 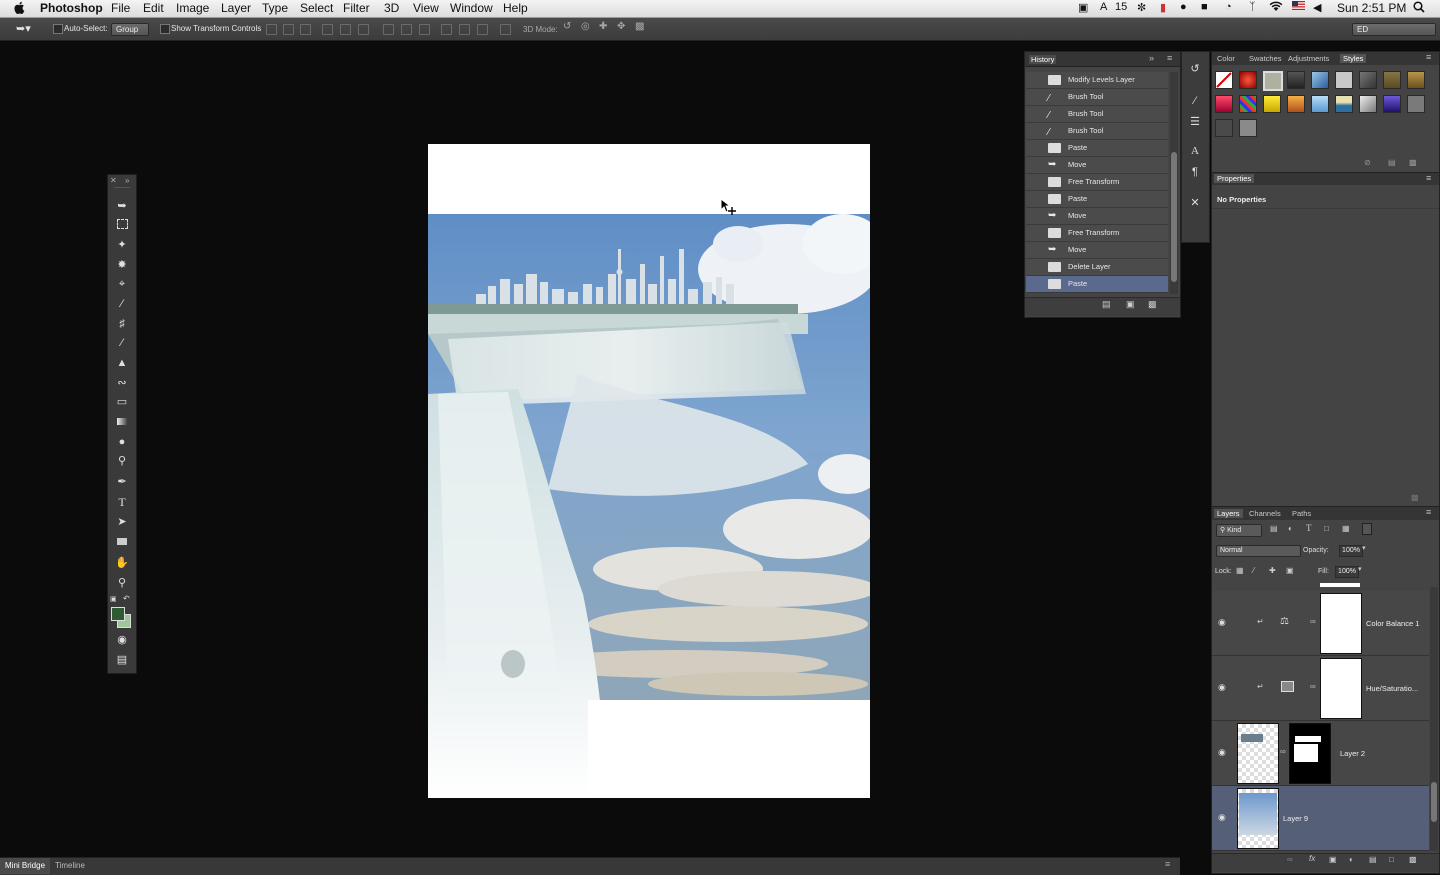 What do you see at coordinates (122, 226) in the screenshot?
I see `marquee-tool-icon` at bounding box center [122, 226].